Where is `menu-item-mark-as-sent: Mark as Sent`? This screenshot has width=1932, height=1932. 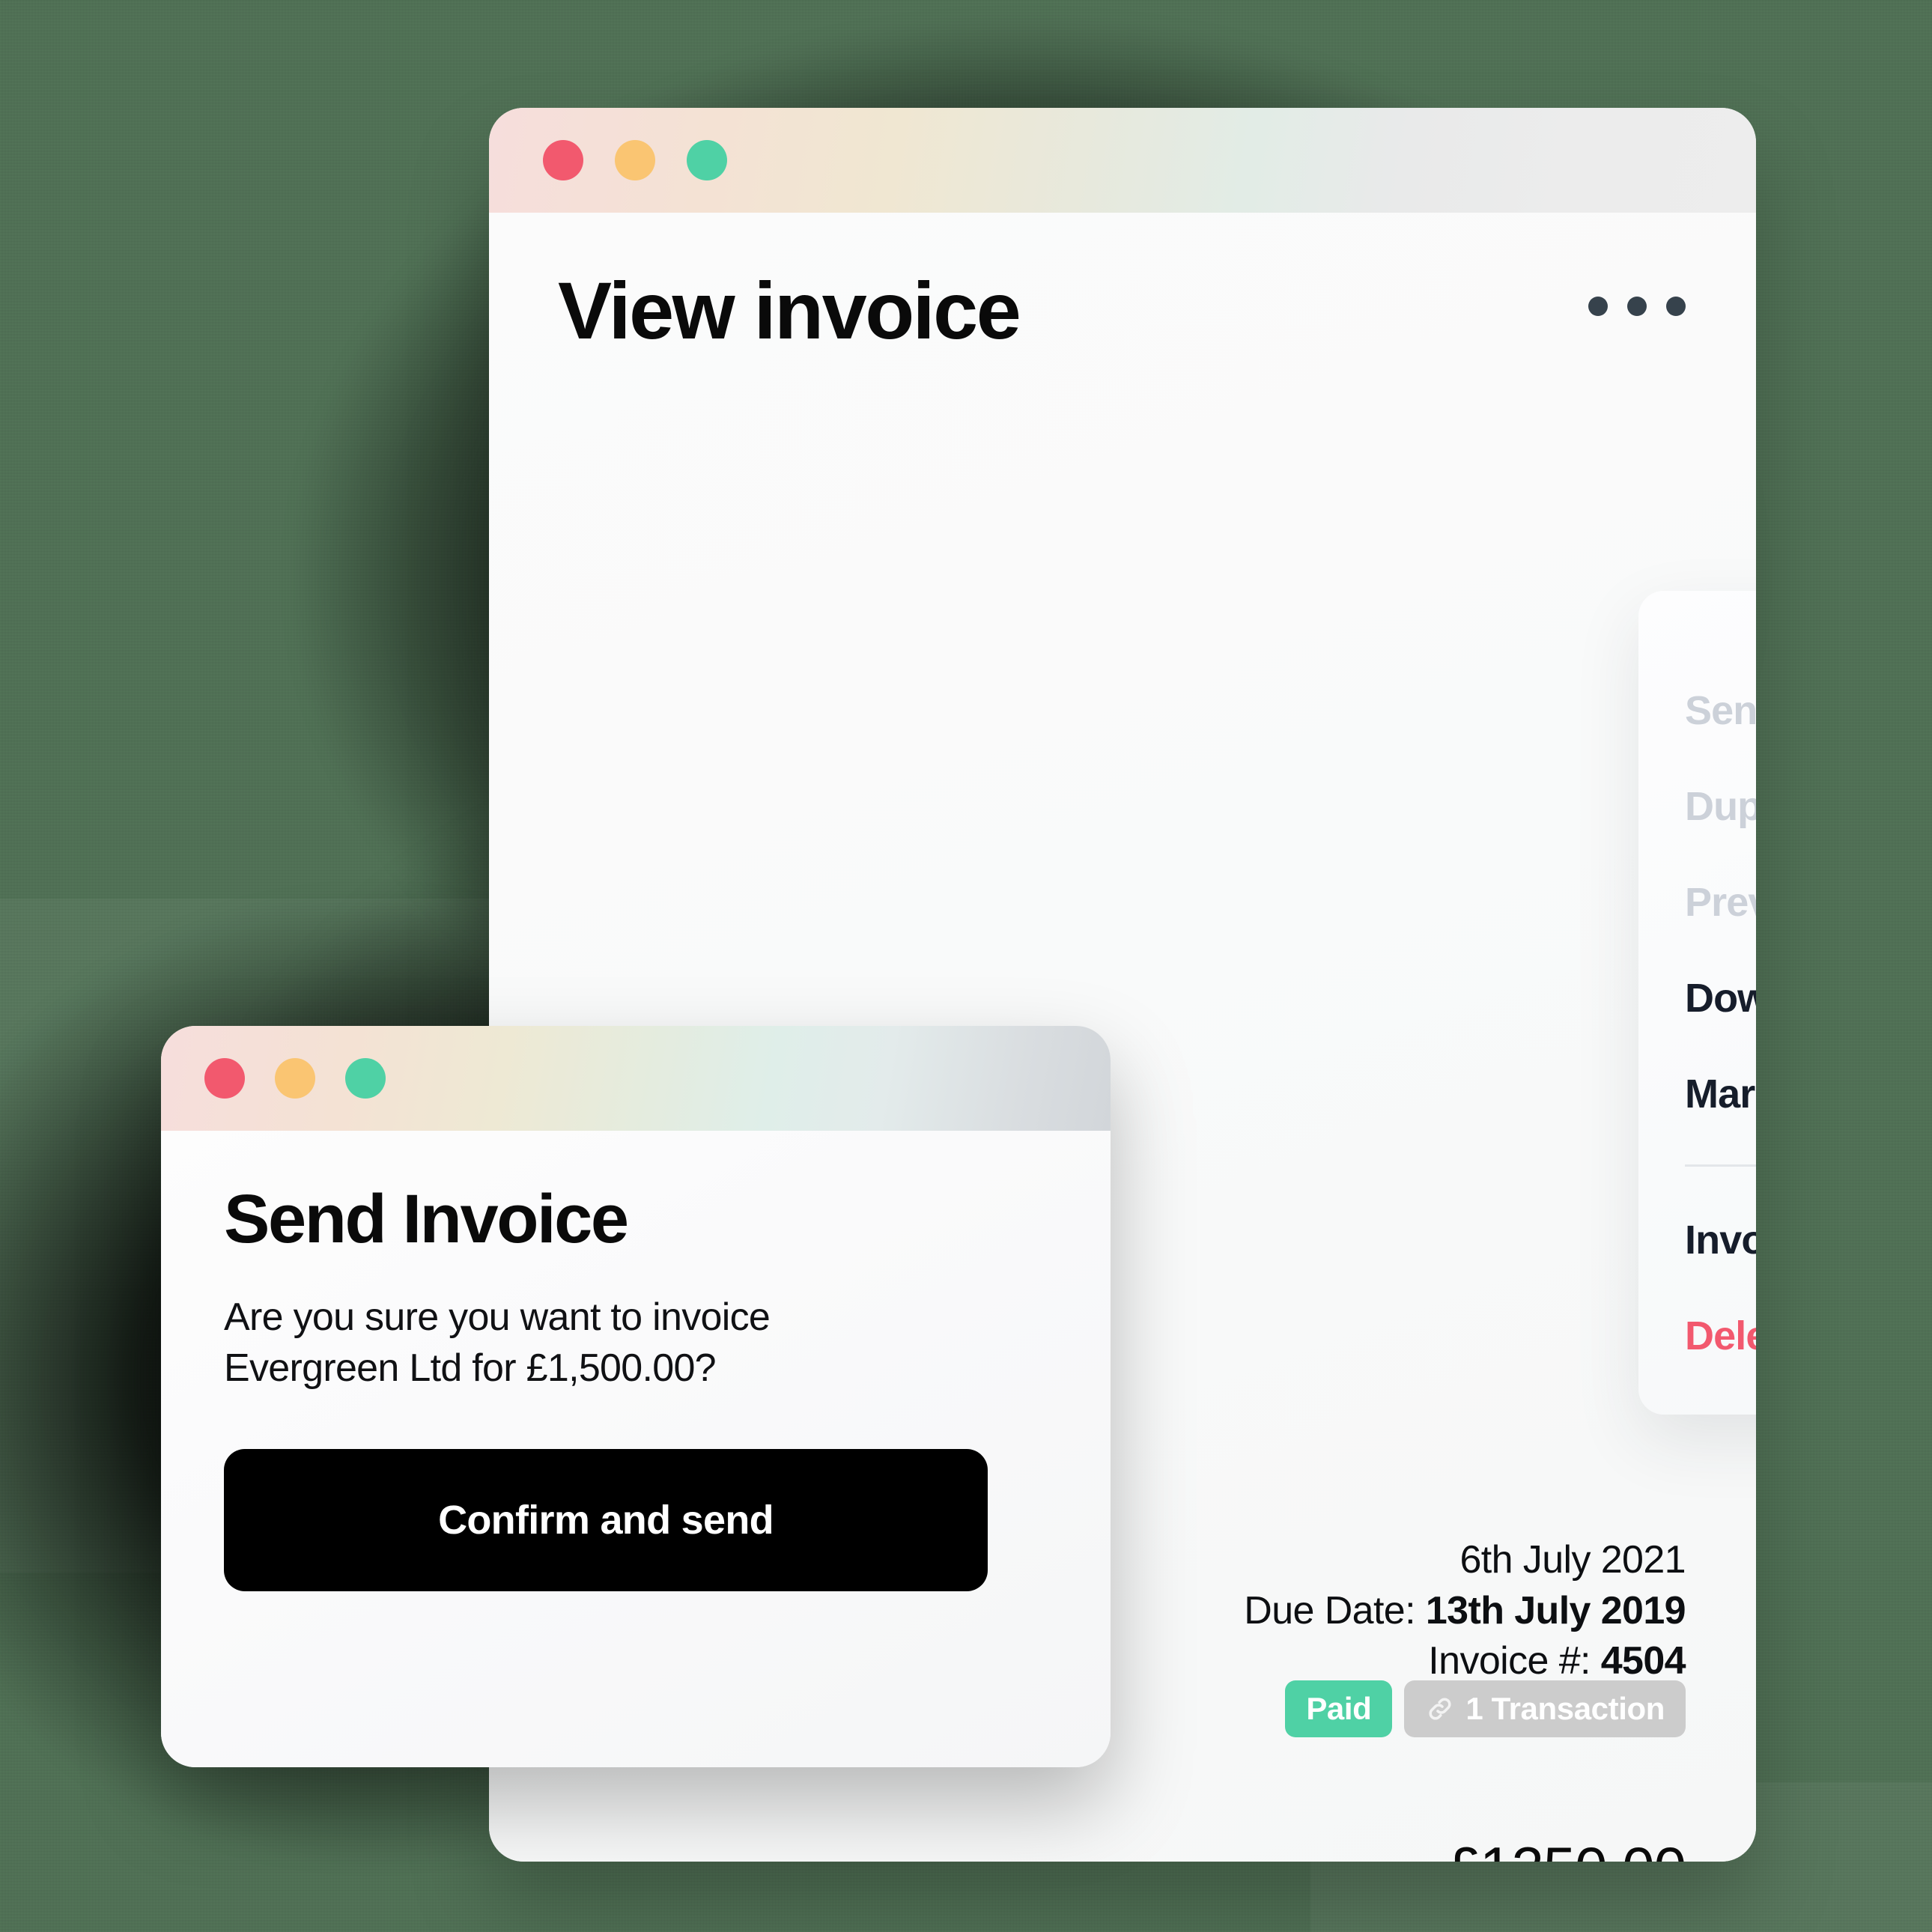 menu-item-mark-as-sent: Mark as Sent is located at coordinates (1697, 1094).